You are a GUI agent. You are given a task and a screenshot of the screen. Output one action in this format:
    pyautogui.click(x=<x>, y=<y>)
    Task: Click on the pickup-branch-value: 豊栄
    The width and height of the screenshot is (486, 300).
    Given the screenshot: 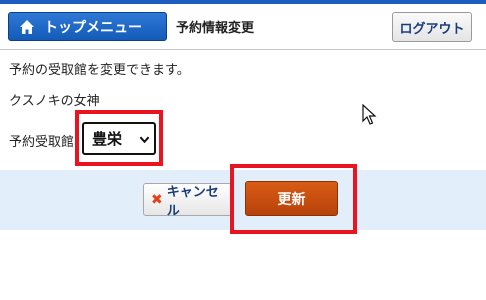 What is the action you would take?
    pyautogui.click(x=107, y=139)
    